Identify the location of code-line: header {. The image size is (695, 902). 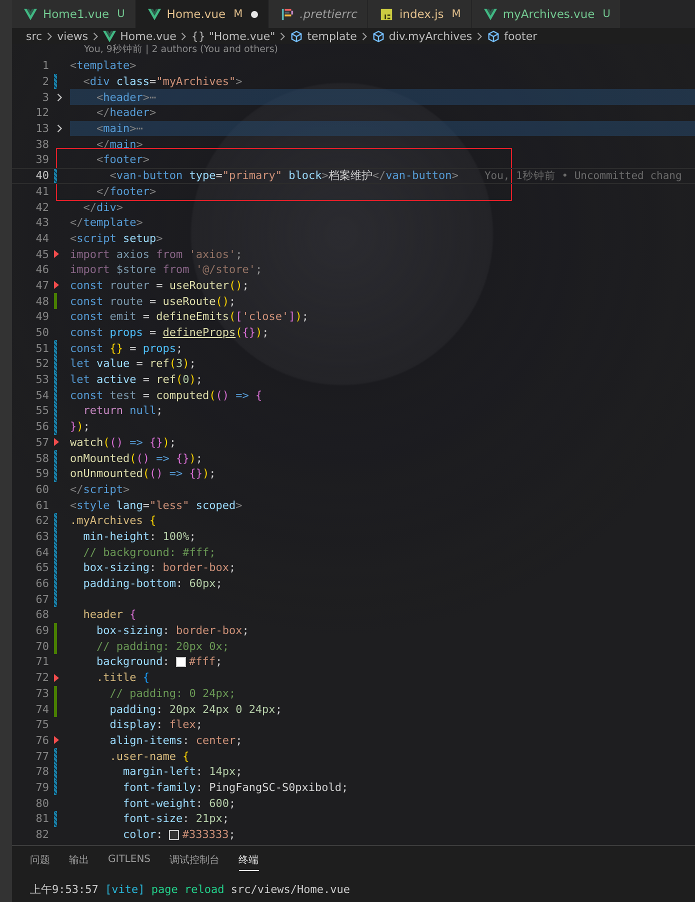
(109, 615).